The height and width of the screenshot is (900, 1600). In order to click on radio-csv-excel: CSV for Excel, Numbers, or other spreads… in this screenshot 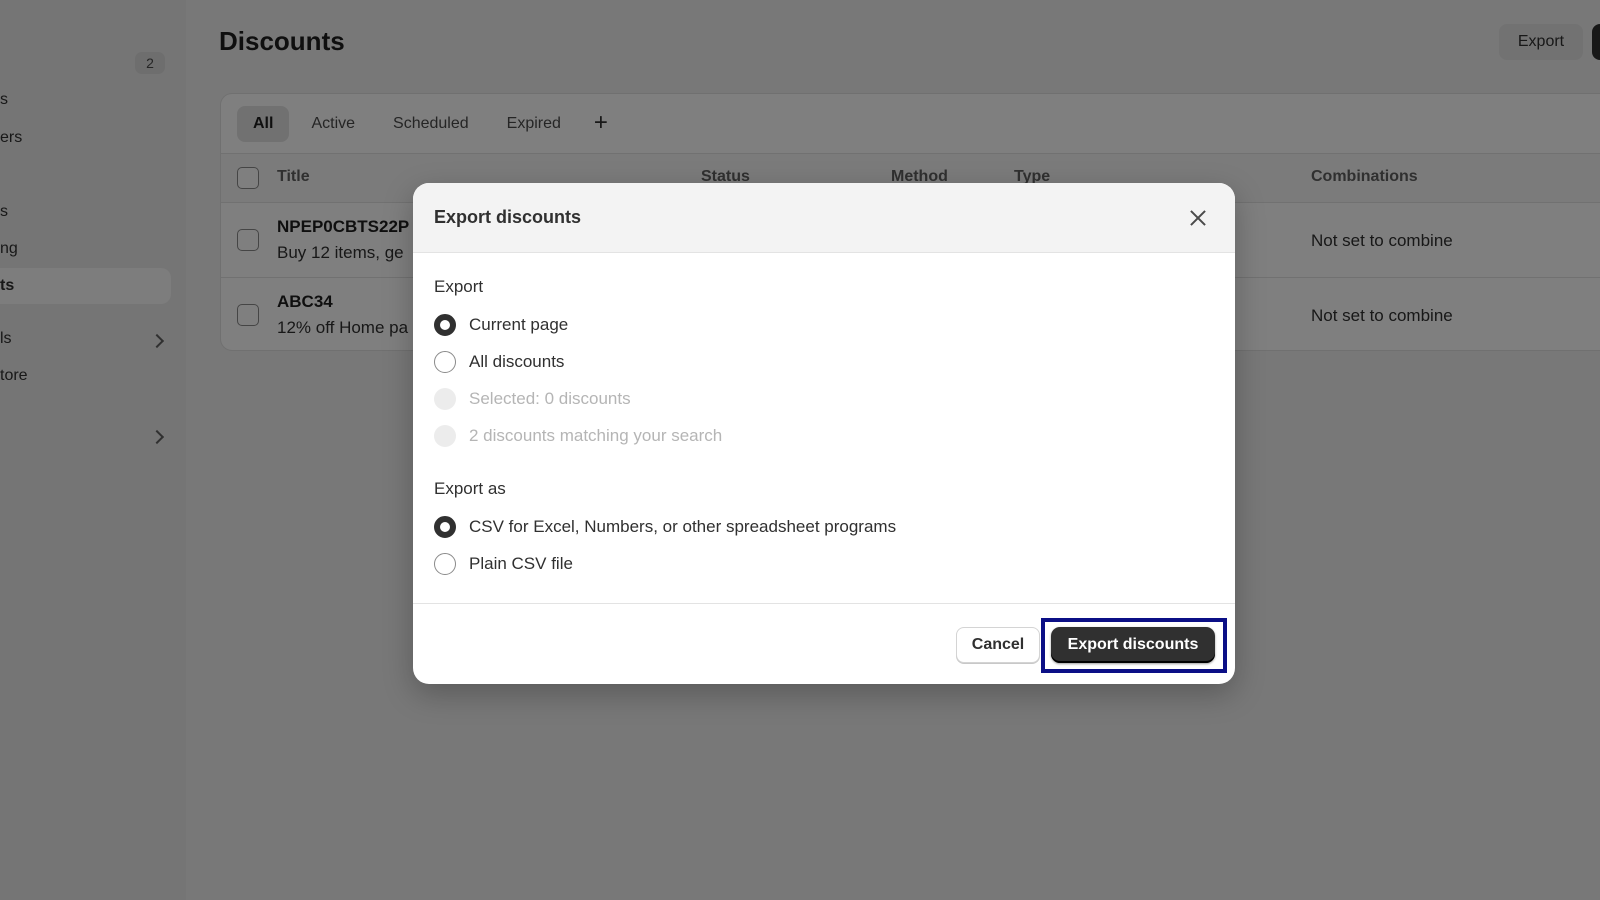, I will do `click(665, 527)`.